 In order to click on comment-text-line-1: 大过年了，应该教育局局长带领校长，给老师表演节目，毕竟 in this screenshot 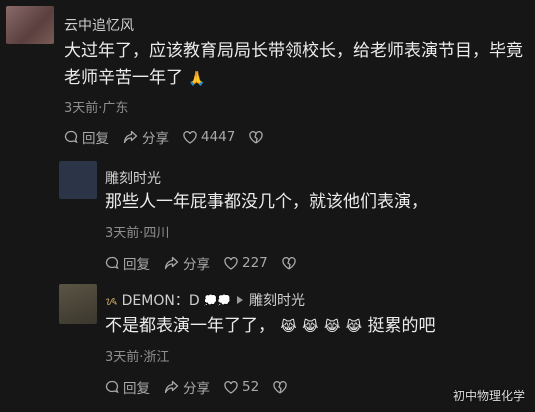, I will do `click(293, 51)`.